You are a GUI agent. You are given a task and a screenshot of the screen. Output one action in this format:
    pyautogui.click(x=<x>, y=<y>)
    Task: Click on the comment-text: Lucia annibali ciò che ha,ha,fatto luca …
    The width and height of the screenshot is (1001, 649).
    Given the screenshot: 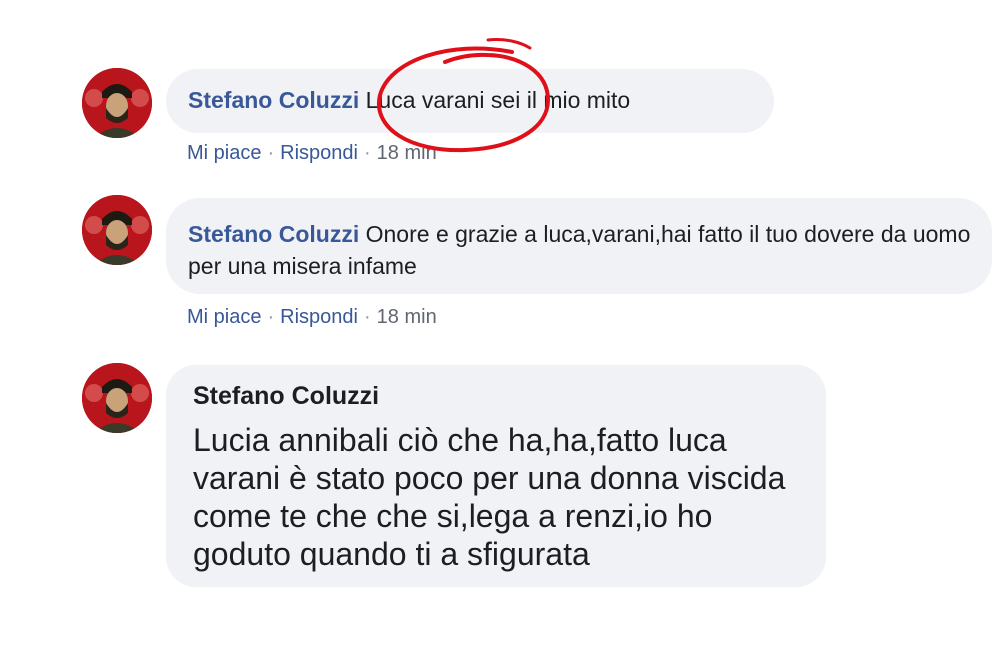 What is the action you would take?
    pyautogui.click(x=489, y=497)
    